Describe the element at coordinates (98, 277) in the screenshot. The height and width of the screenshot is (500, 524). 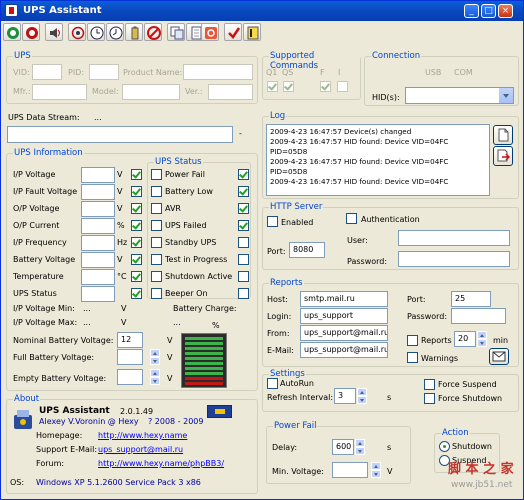
I see `temperature-field` at that location.